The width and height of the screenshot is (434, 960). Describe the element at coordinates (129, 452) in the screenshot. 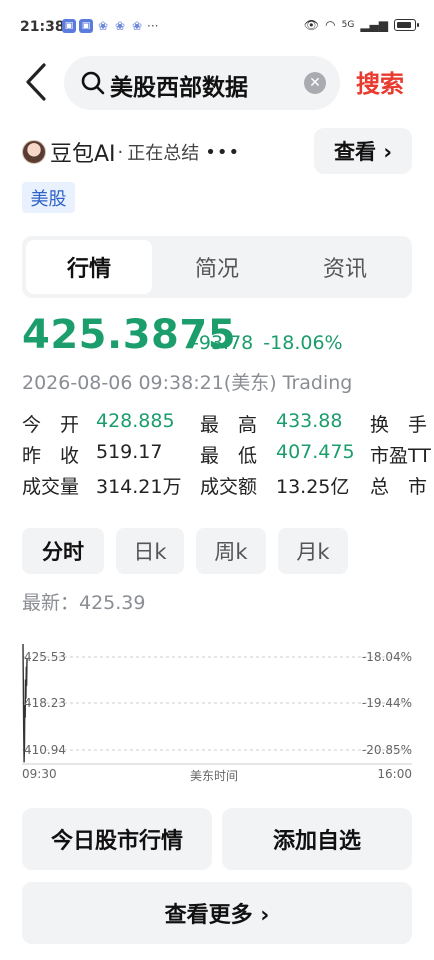

I see `stat-value: 519.17` at that location.